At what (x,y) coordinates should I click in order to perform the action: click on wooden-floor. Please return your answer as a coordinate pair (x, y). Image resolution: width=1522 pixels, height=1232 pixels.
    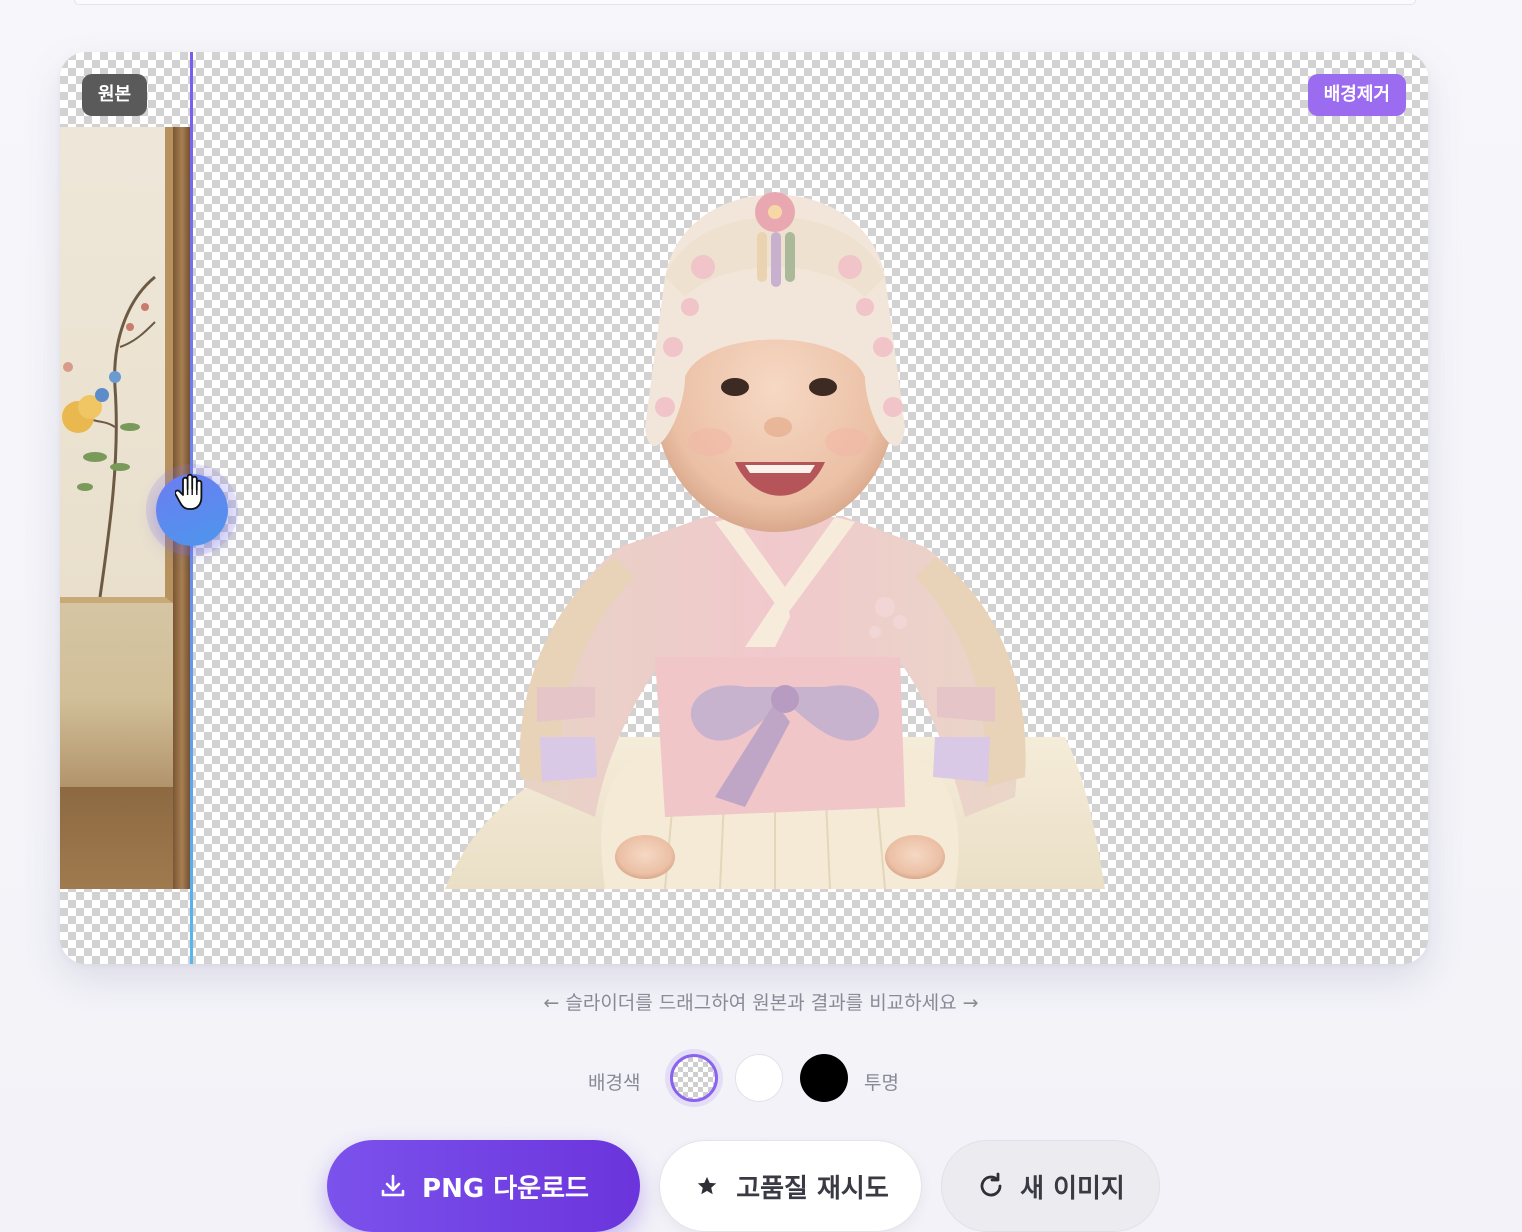
    Looking at the image, I should click on (116, 838).